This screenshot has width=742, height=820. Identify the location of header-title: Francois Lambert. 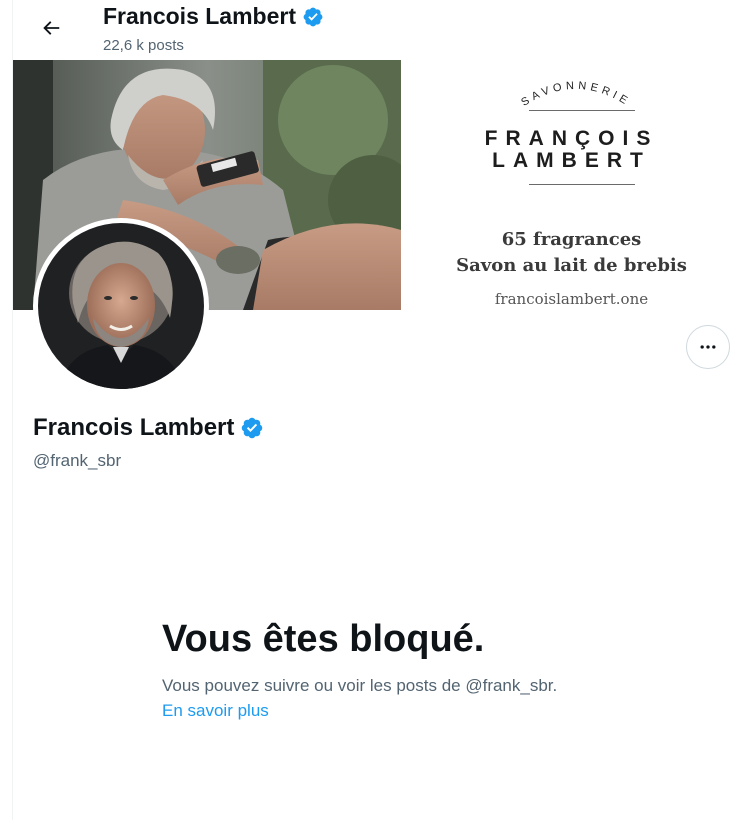
(213, 16).